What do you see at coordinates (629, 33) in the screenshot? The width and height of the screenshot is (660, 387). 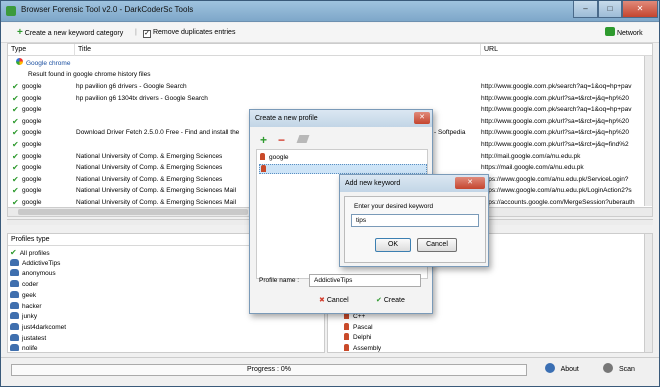 I see `network-label: Network` at bounding box center [629, 33].